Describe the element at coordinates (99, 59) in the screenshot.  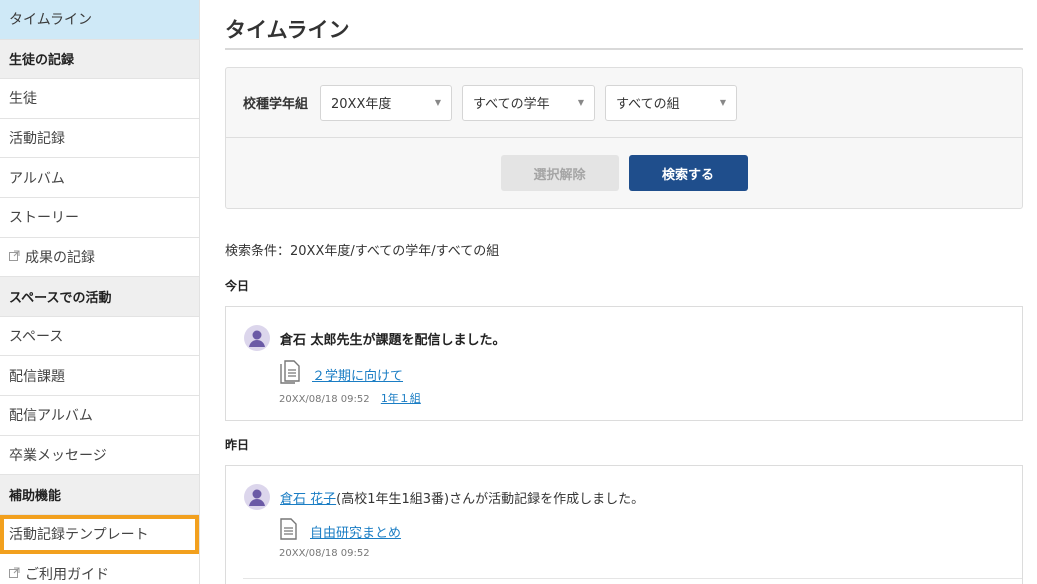
I see `sidebar-section-student-records: 生徒の記録` at that location.